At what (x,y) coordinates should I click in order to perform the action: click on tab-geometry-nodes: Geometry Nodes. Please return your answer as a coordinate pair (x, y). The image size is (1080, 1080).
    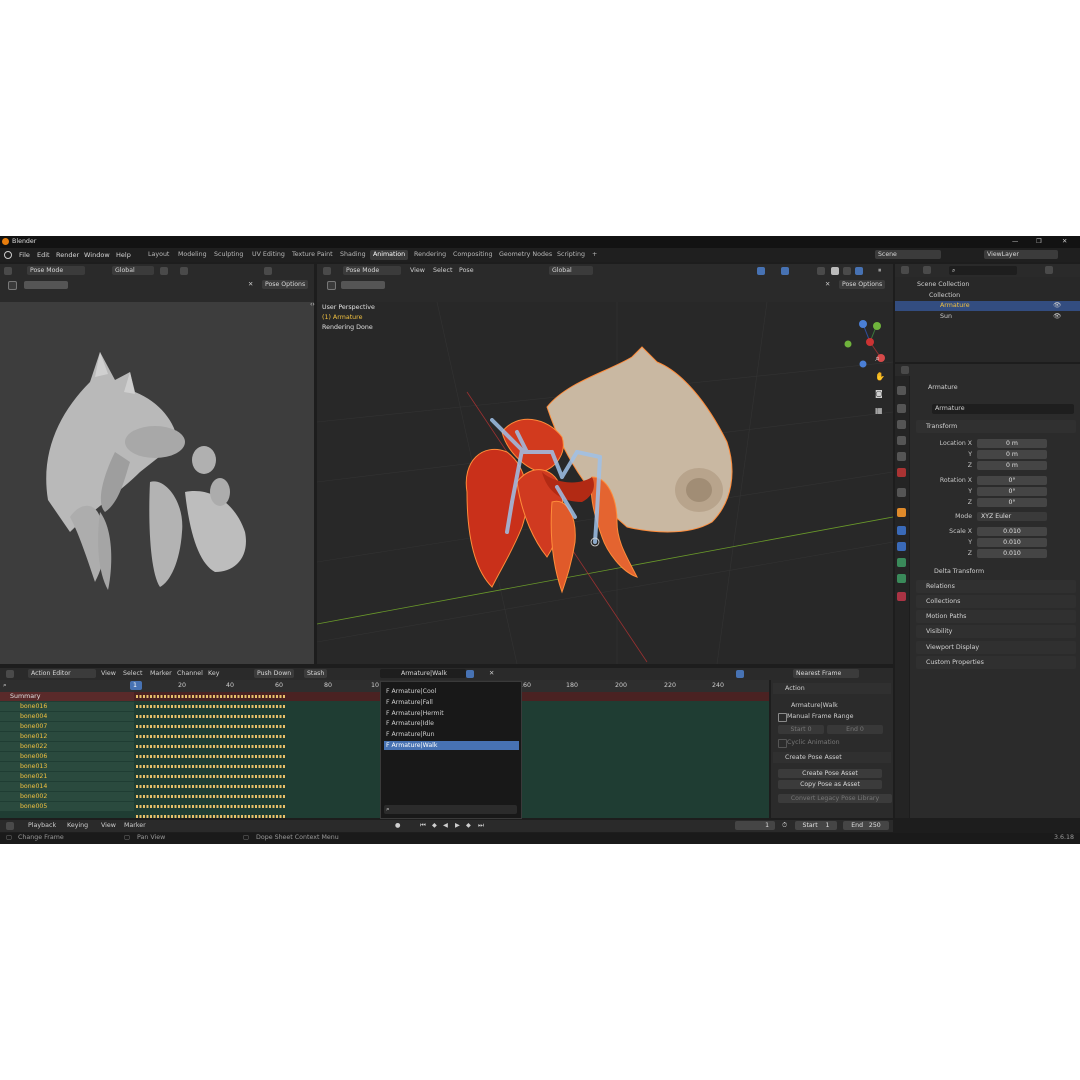
    Looking at the image, I should click on (525, 255).